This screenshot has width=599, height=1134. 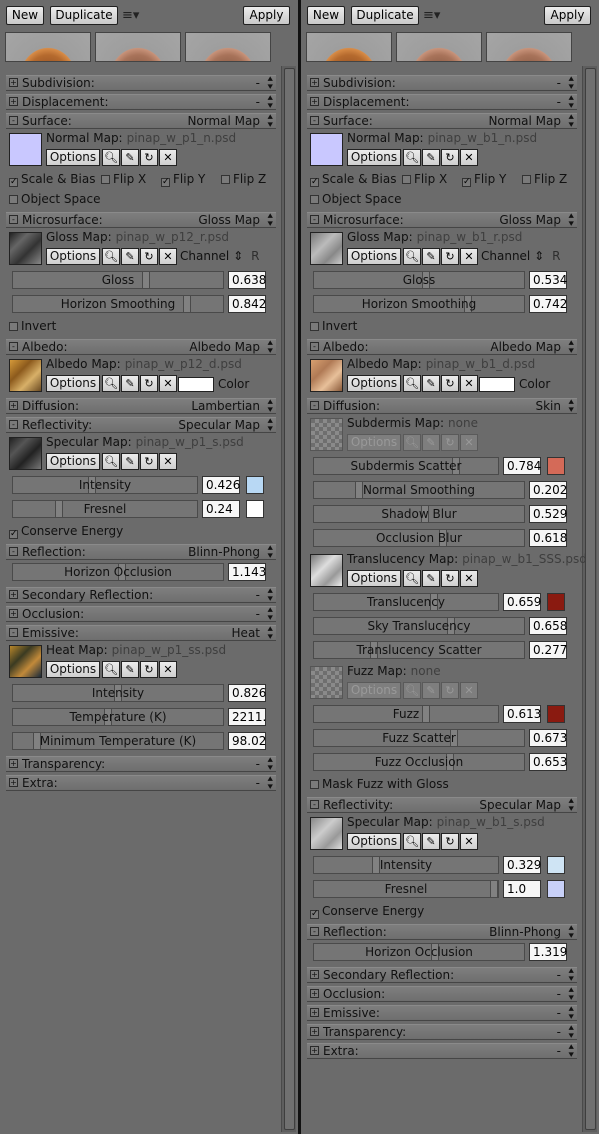 I want to click on extra-header: + Extra: - ▴ ▾, so click(x=442, y=1051).